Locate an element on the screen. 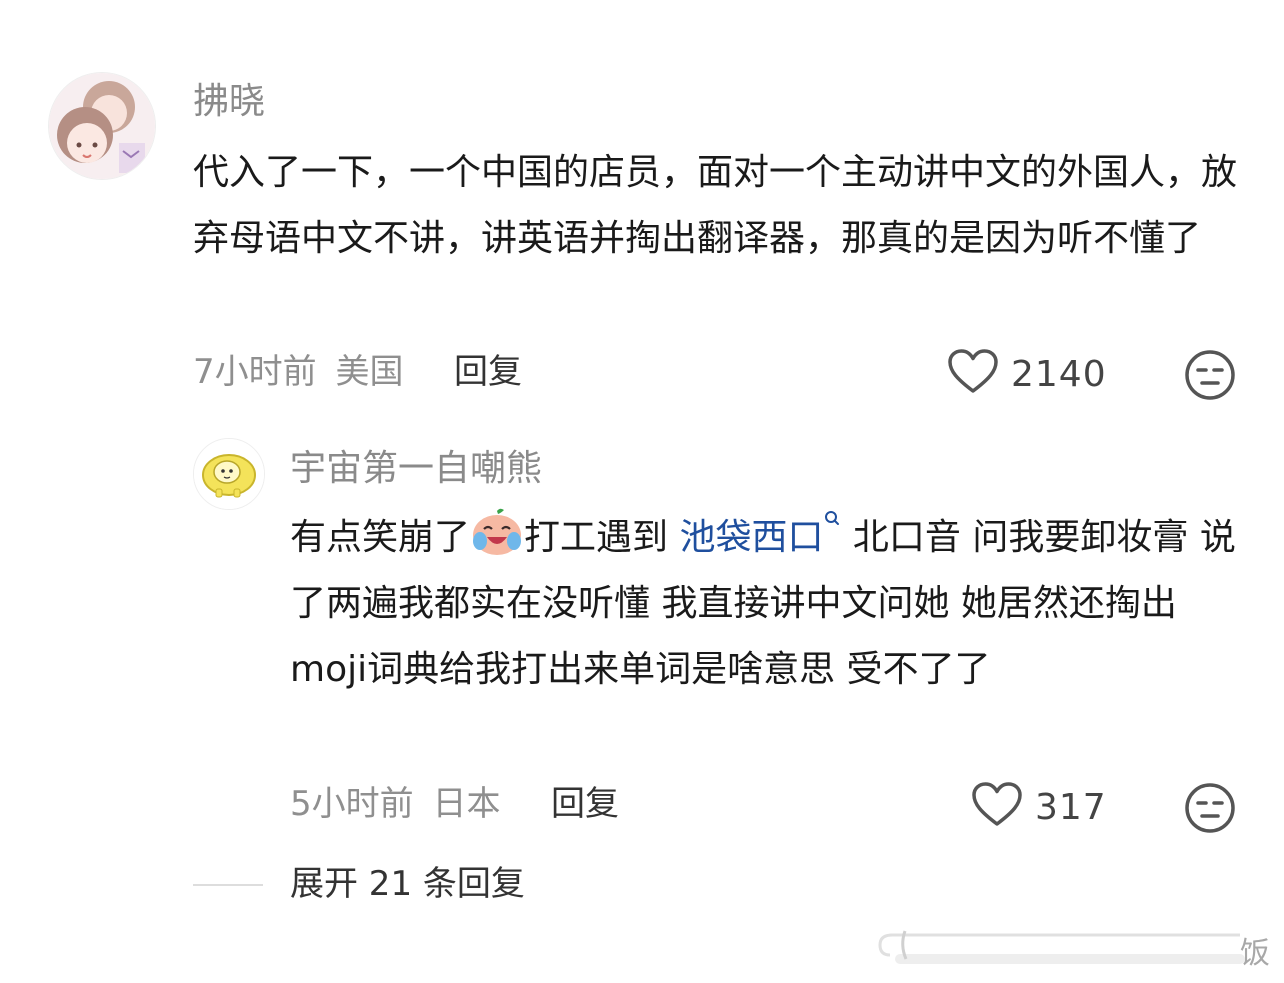 The width and height of the screenshot is (1284, 983). comment-location: 日本 is located at coordinates (466, 804).